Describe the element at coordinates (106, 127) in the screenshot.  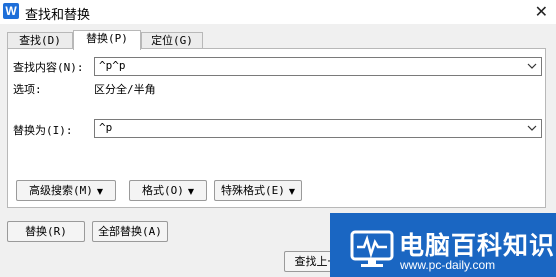
I see `replace-value: ^p` at that location.